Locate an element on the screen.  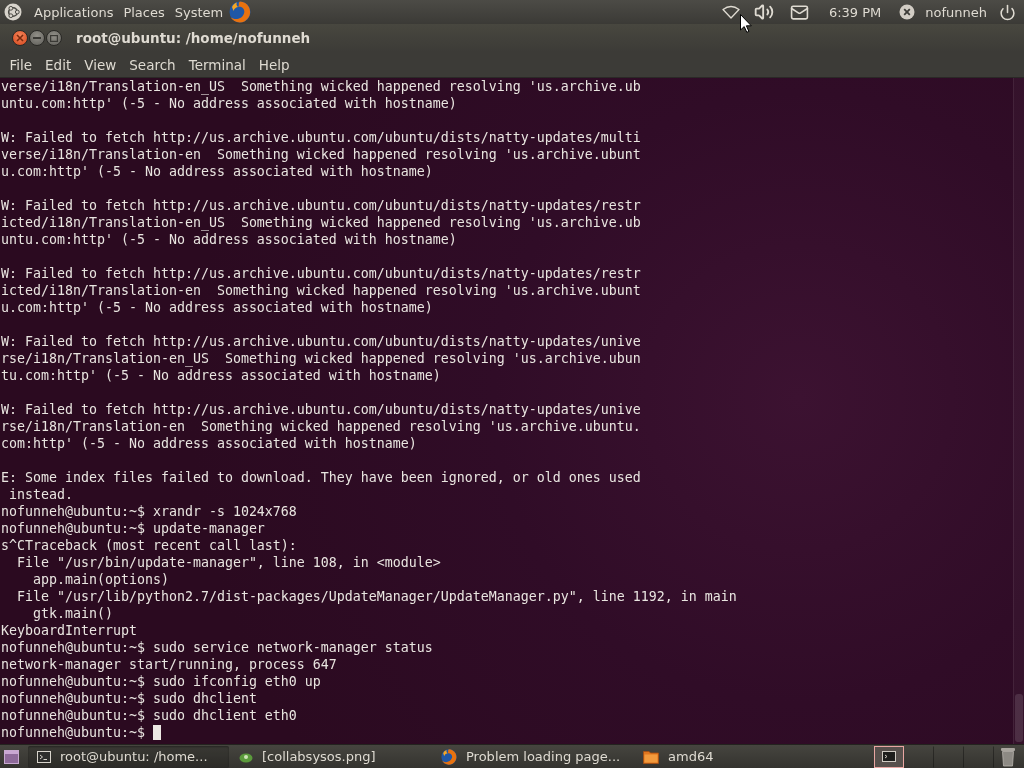
terminal-line: E: Some index files failed to download. They have been ignored, or old ones used is located at coordinates (321, 477).